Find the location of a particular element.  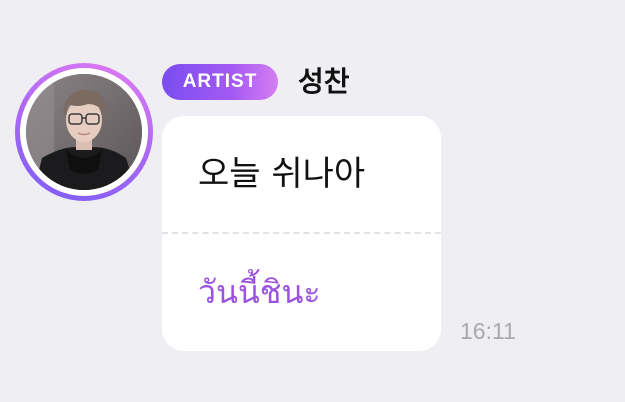

avatar-photo is located at coordinates (84, 132).